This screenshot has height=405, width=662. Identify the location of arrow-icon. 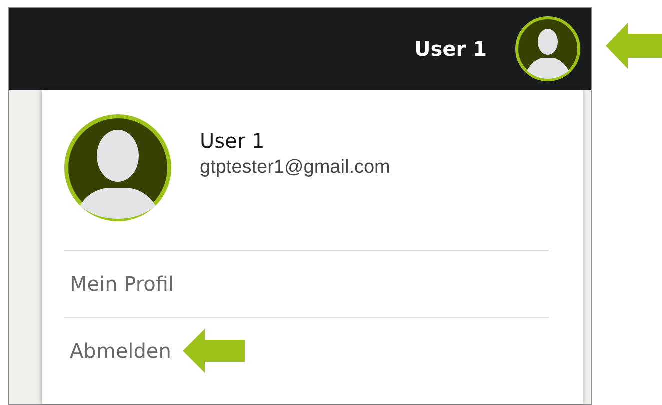
(634, 46).